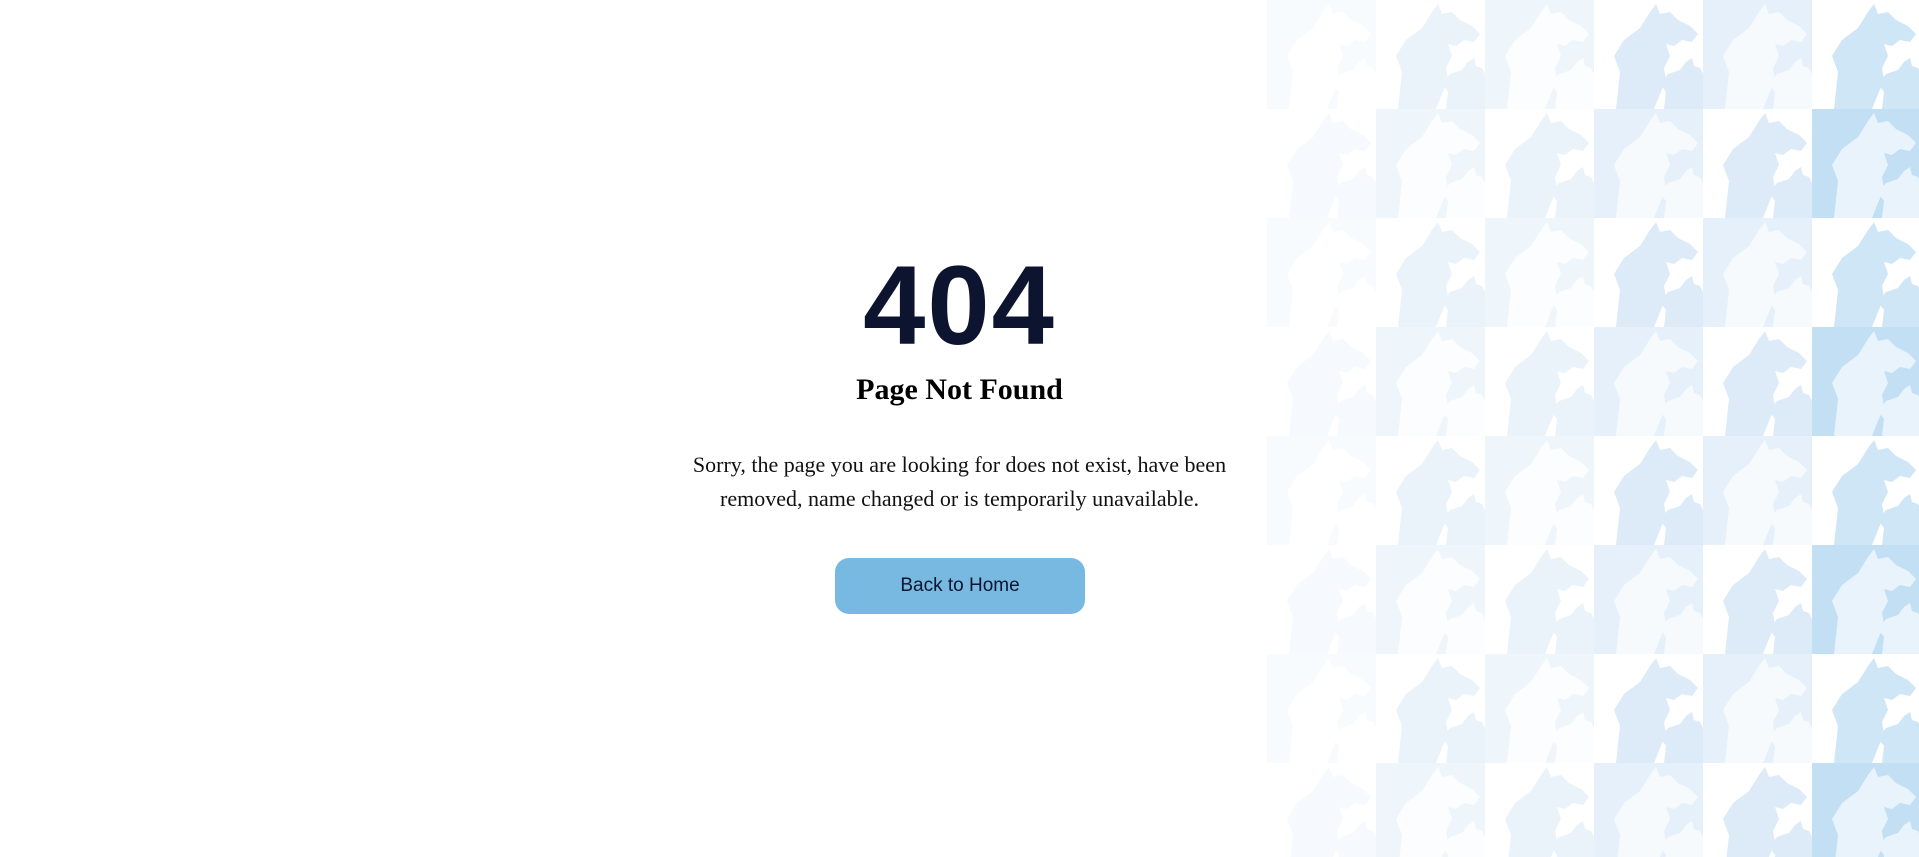 The height and width of the screenshot is (857, 1919). Describe the element at coordinates (959, 305) in the screenshot. I see `error-code: 404` at that location.